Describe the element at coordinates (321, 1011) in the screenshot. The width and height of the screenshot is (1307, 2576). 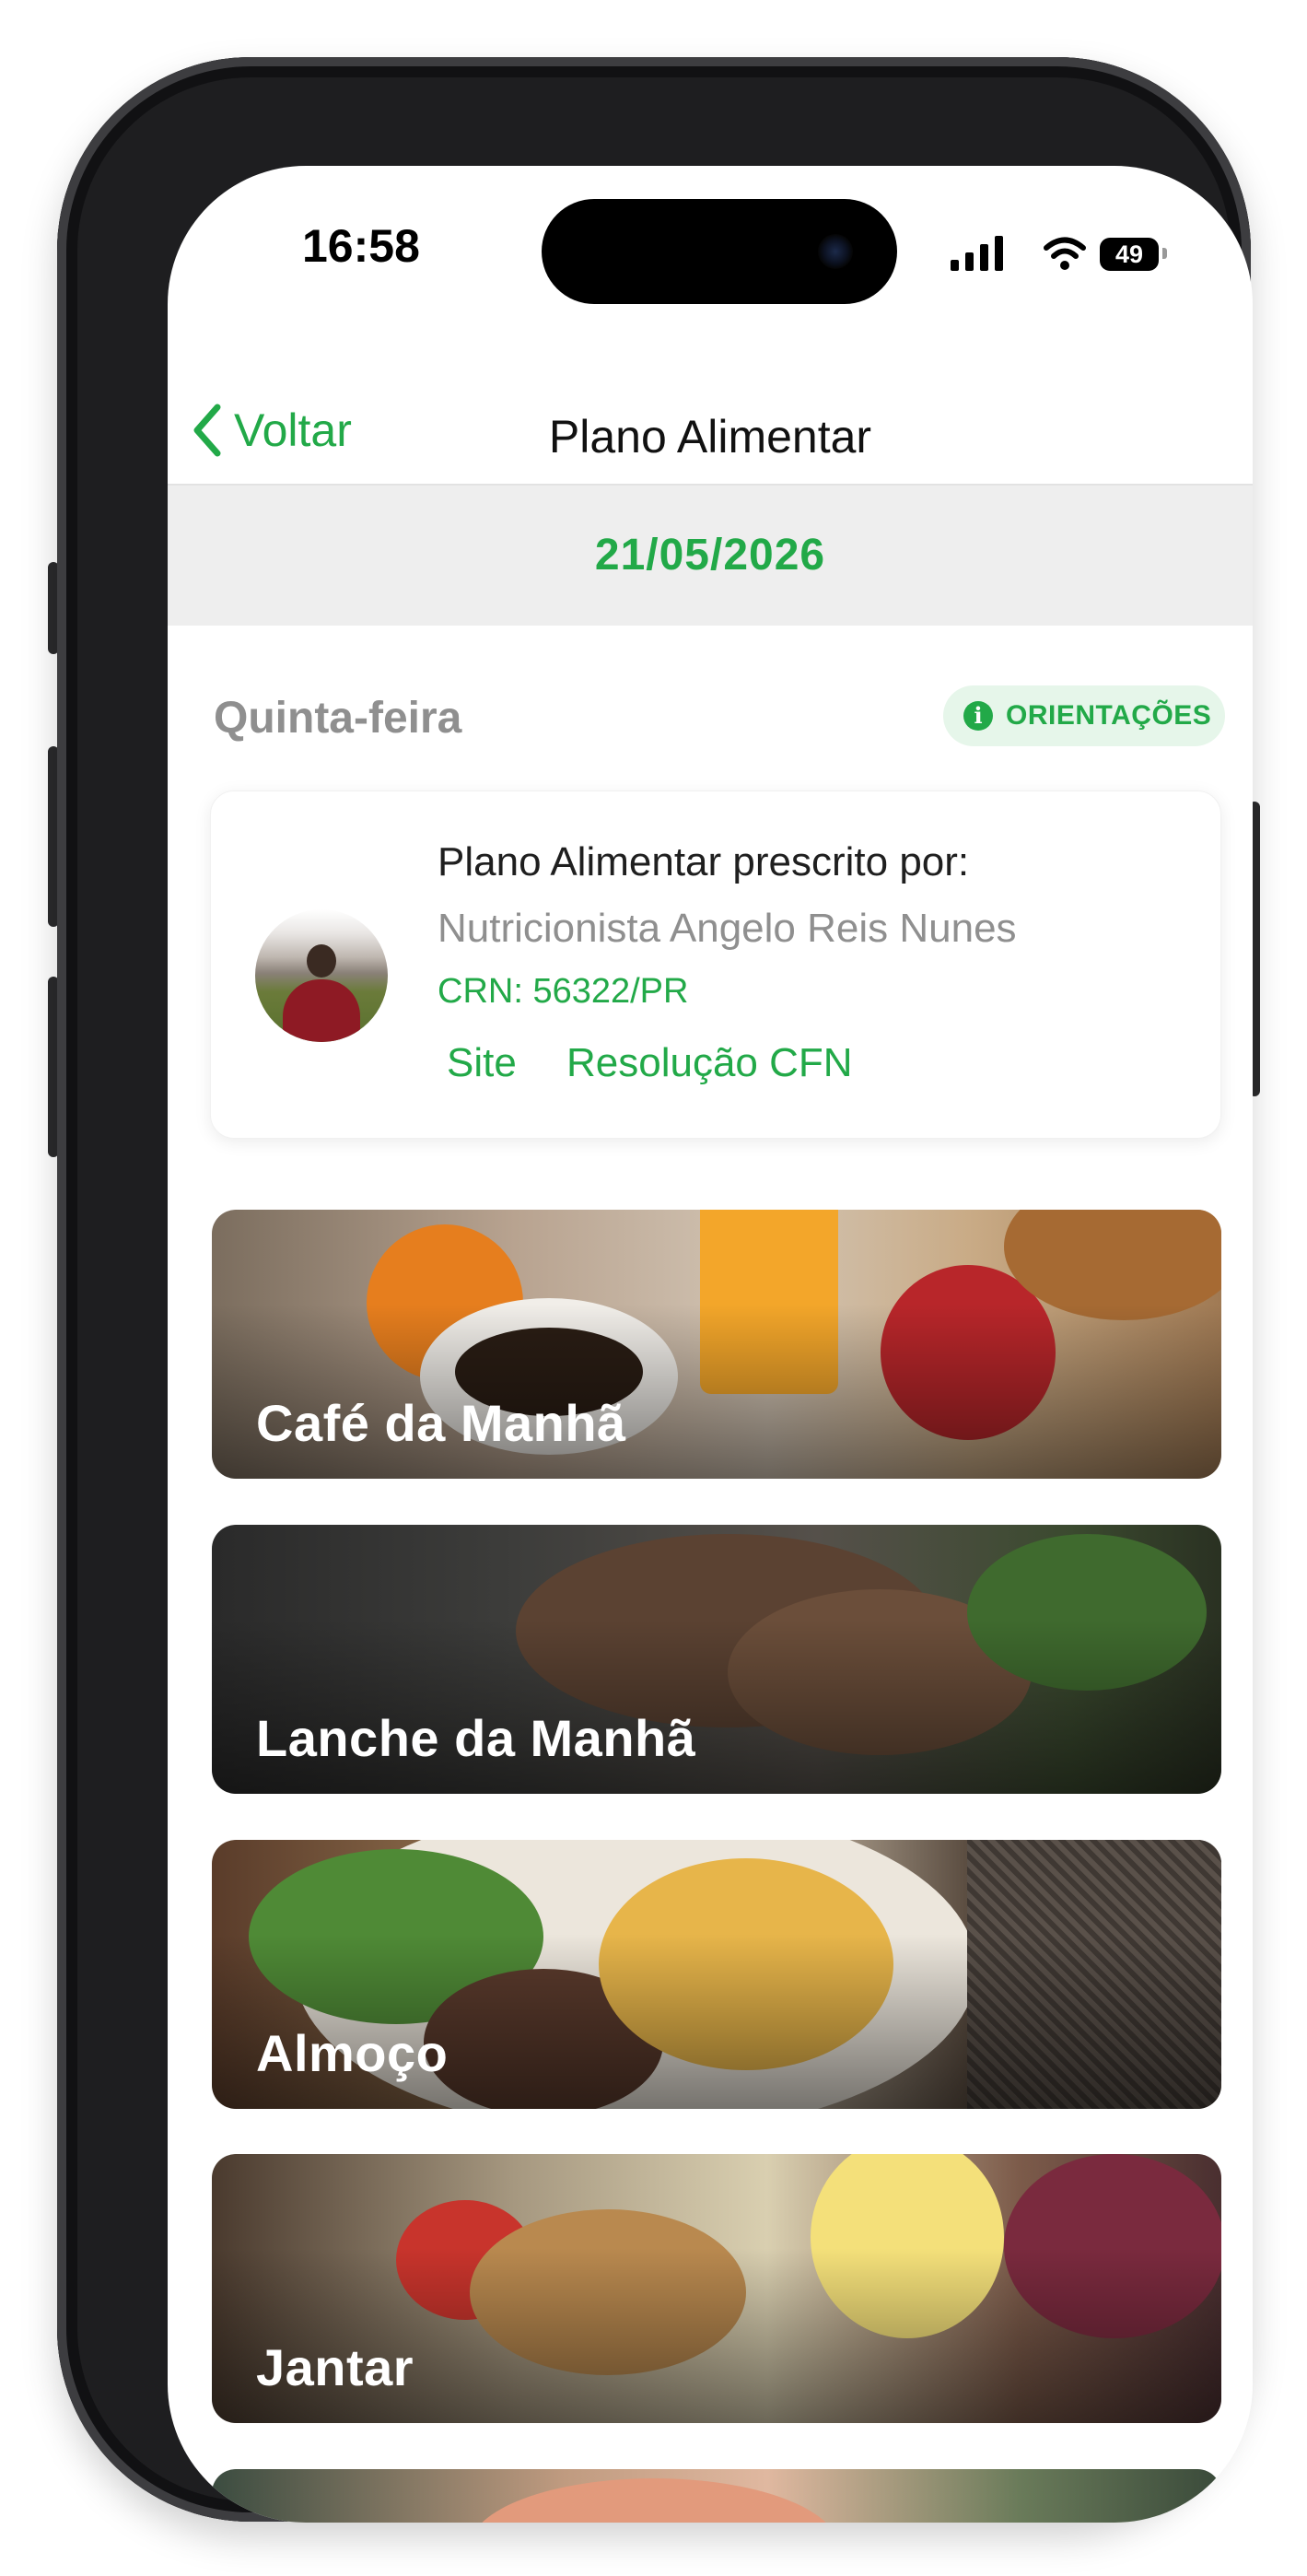
I see `avatar-body` at that location.